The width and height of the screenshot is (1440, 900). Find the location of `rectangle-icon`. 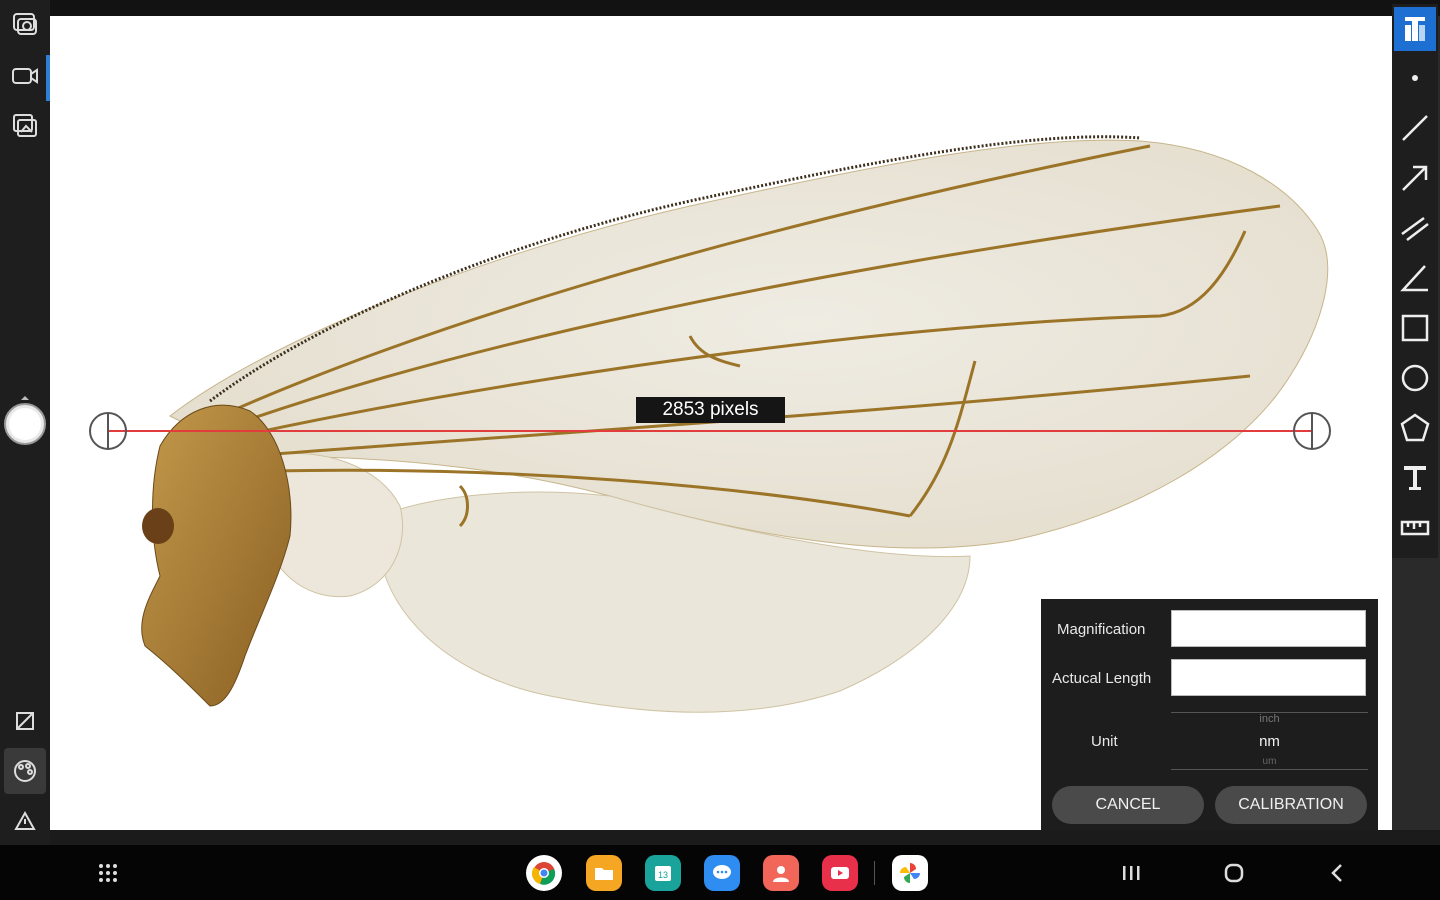

rectangle-icon is located at coordinates (1415, 328).